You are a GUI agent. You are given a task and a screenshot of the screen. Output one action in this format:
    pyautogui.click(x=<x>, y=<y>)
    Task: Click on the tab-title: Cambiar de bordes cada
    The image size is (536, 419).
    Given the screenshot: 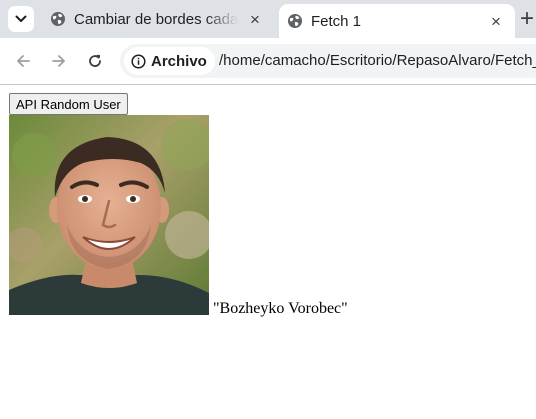 What is the action you would take?
    pyautogui.click(x=156, y=19)
    